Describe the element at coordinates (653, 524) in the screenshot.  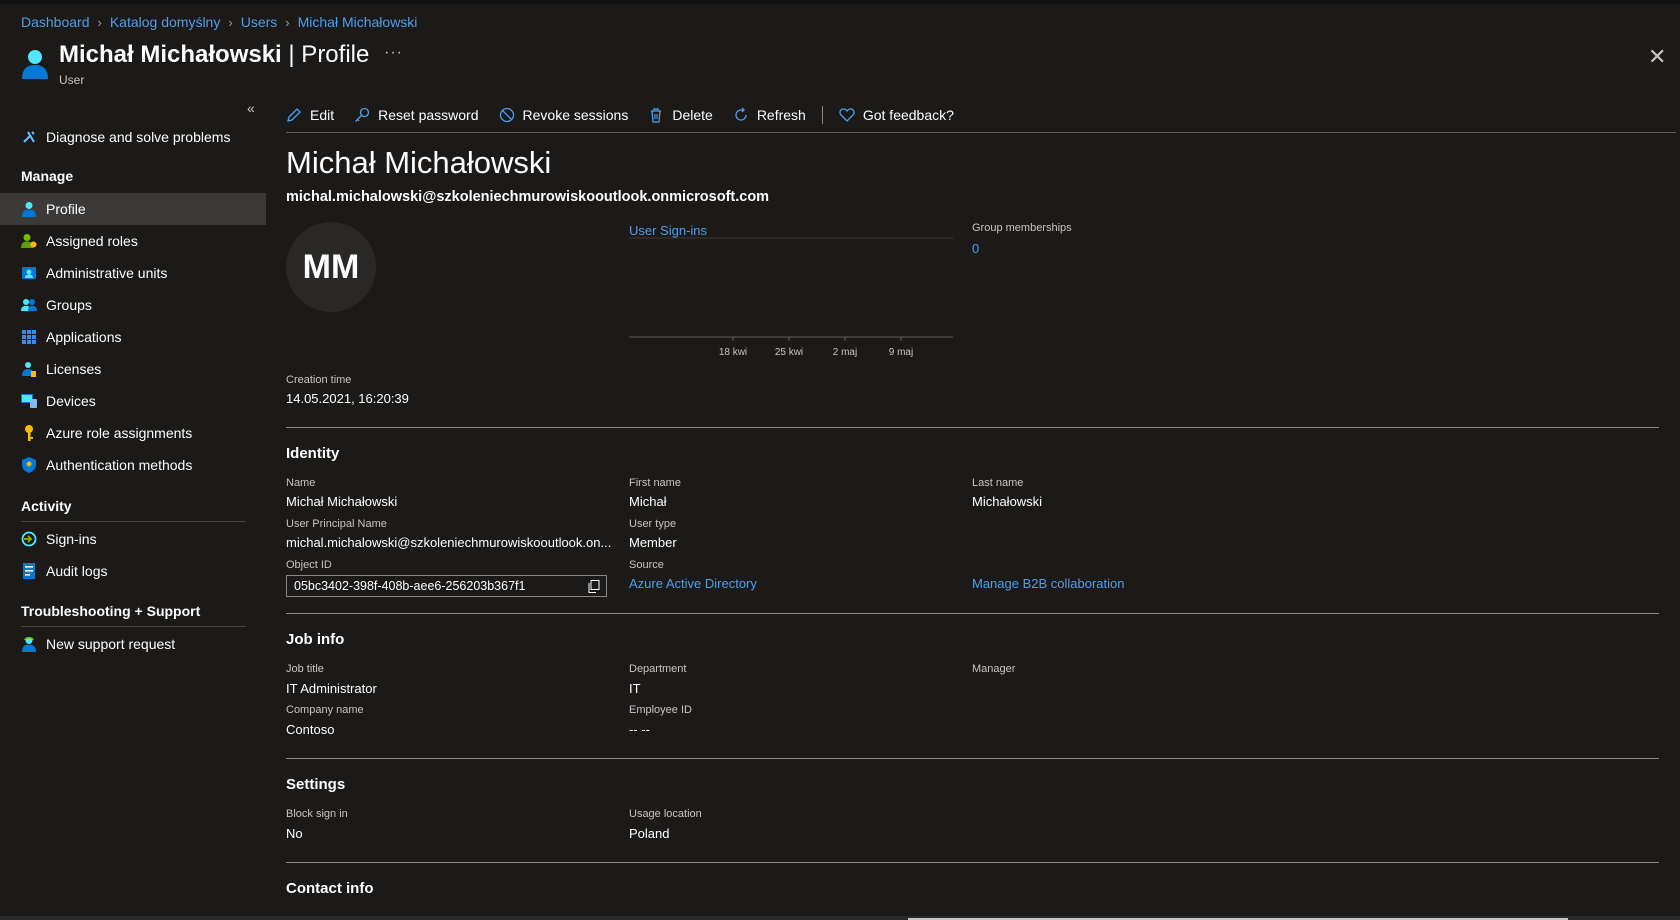
I see `user-type-label: User type` at that location.